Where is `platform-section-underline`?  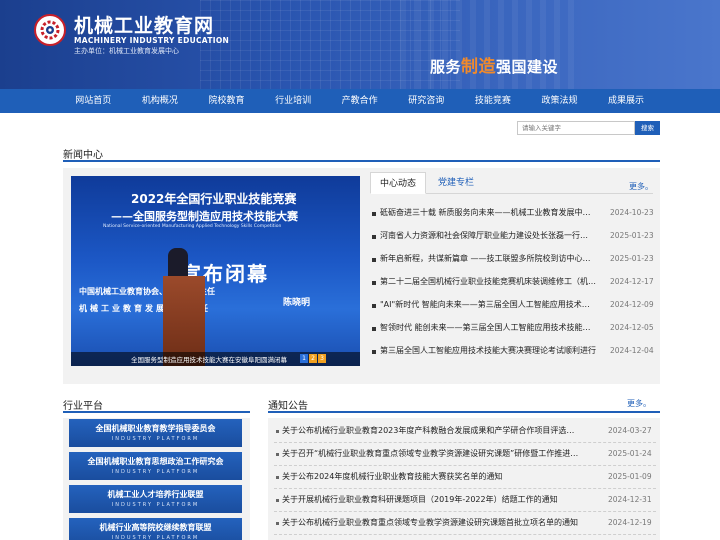 platform-section-underline is located at coordinates (156, 412).